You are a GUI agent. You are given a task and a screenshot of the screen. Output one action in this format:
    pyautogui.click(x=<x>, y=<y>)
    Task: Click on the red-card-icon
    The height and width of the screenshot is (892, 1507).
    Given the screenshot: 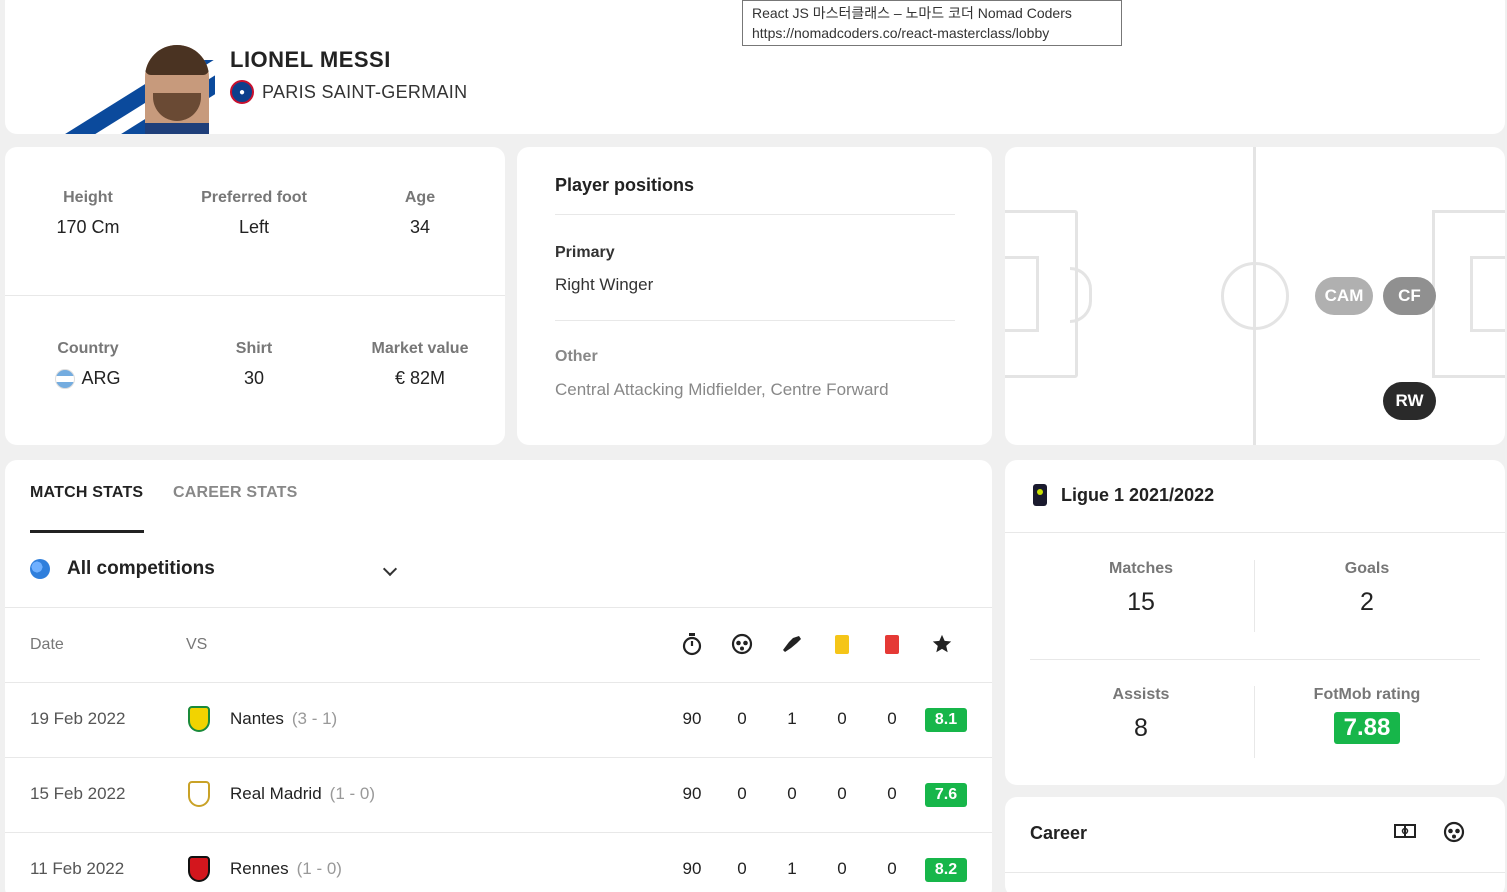 What is the action you would take?
    pyautogui.click(x=892, y=644)
    